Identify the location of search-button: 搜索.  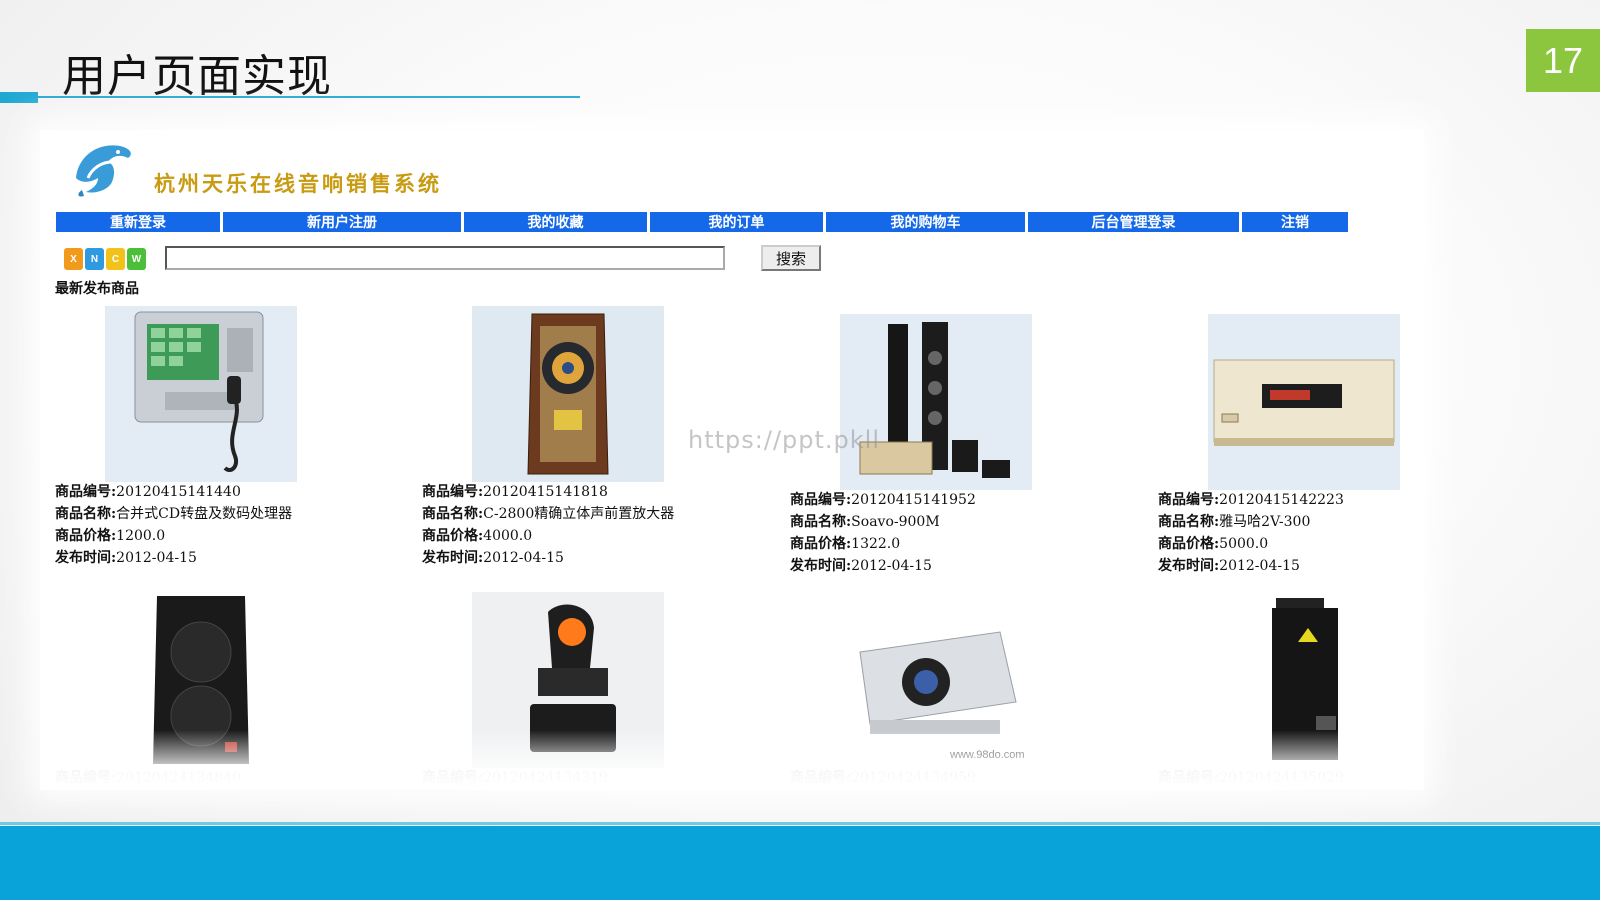
(791, 258).